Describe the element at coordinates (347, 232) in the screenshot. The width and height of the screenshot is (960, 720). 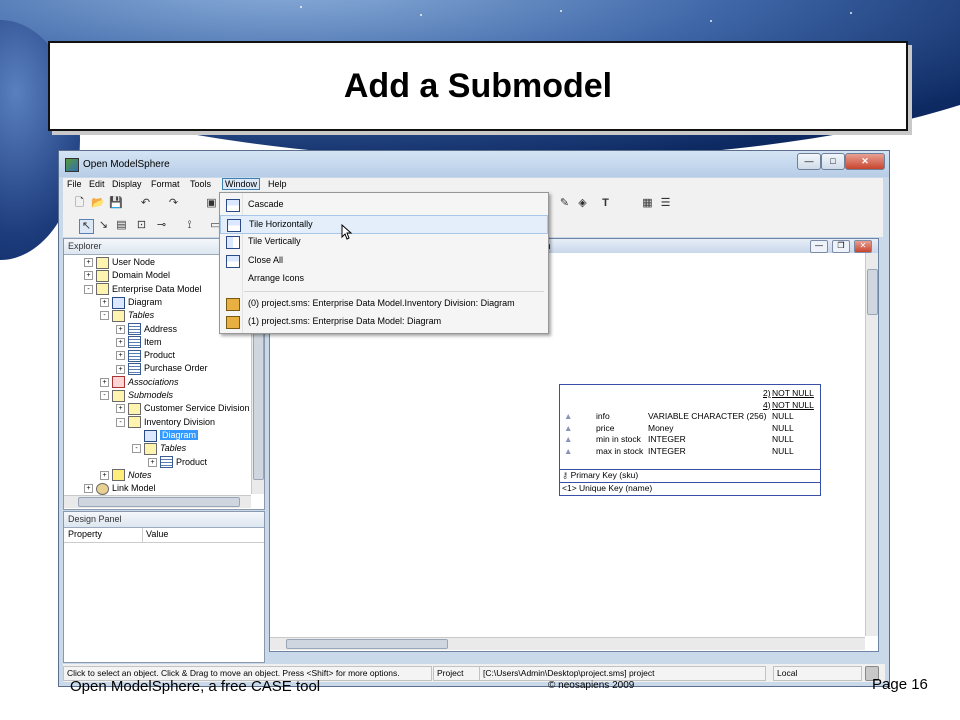
I see `mouse-cursor-icon` at that location.